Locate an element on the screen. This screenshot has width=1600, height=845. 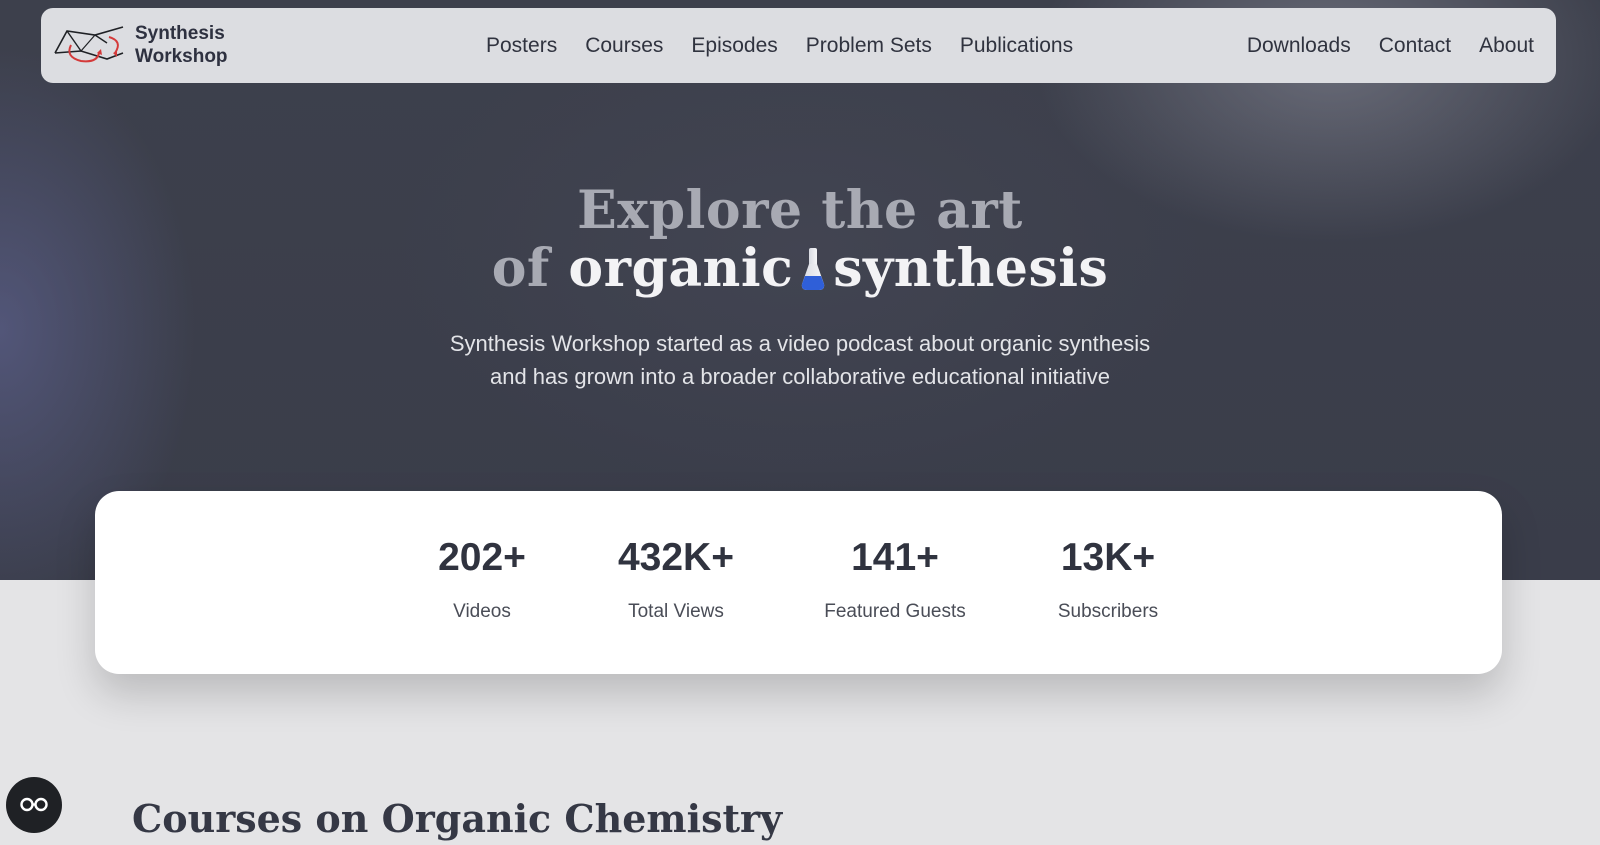
headline-of: of is located at coordinates (520, 268).